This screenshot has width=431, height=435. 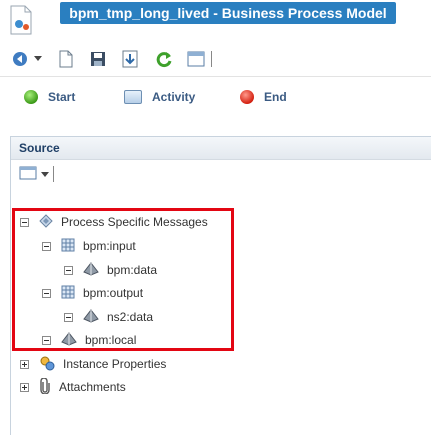 What do you see at coordinates (66, 59) in the screenshot?
I see `new-icon` at bounding box center [66, 59].